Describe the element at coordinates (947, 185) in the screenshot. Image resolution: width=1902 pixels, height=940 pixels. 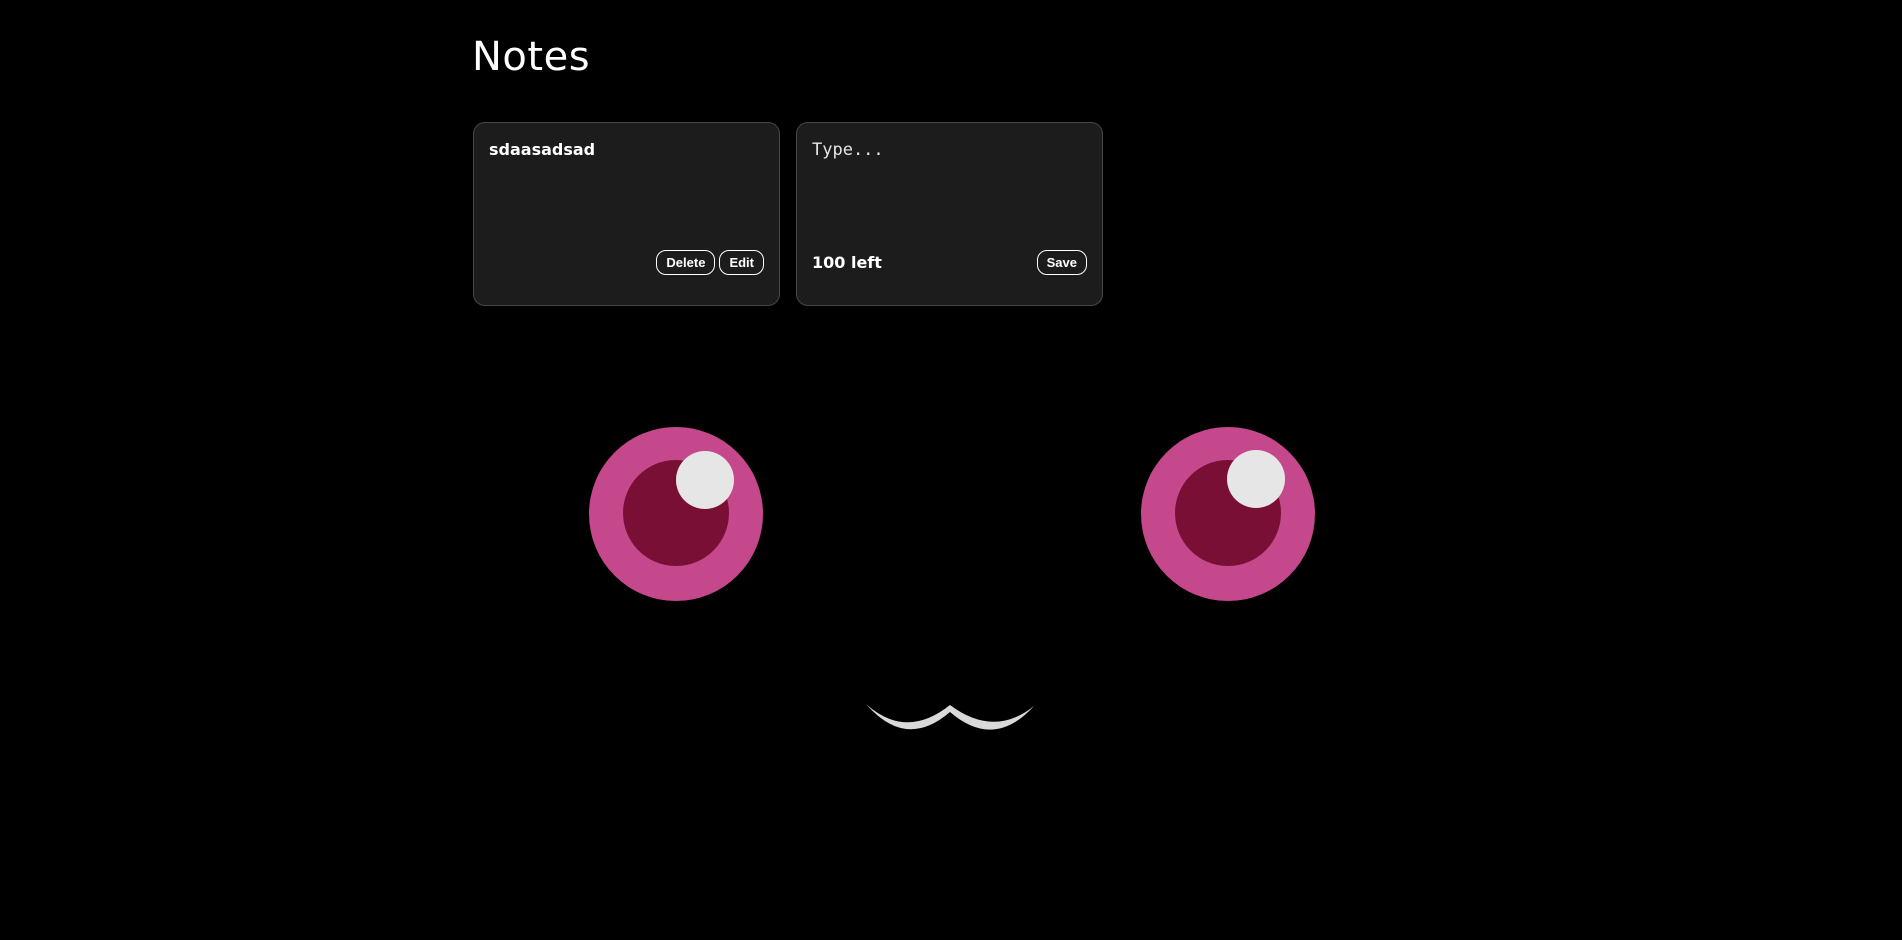
I see `new-note-input` at that location.